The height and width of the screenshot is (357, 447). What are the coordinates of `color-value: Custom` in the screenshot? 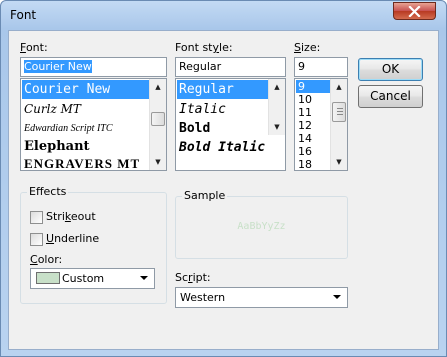 It's located at (83, 278).